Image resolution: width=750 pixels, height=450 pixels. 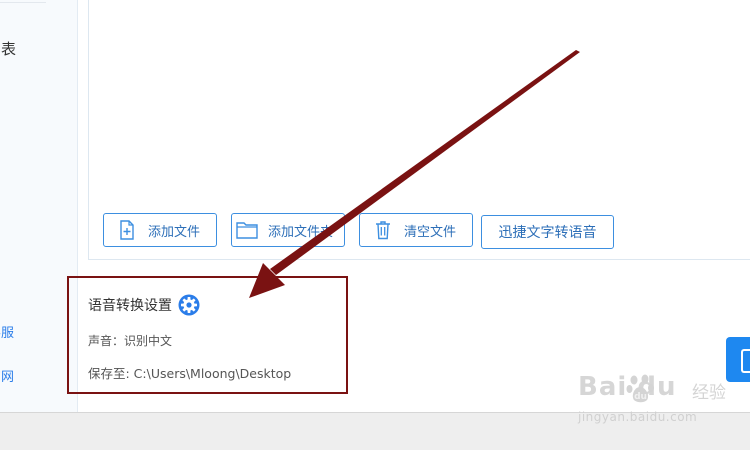 What do you see at coordinates (174, 232) in the screenshot?
I see `add-file-label: 添加文件` at bounding box center [174, 232].